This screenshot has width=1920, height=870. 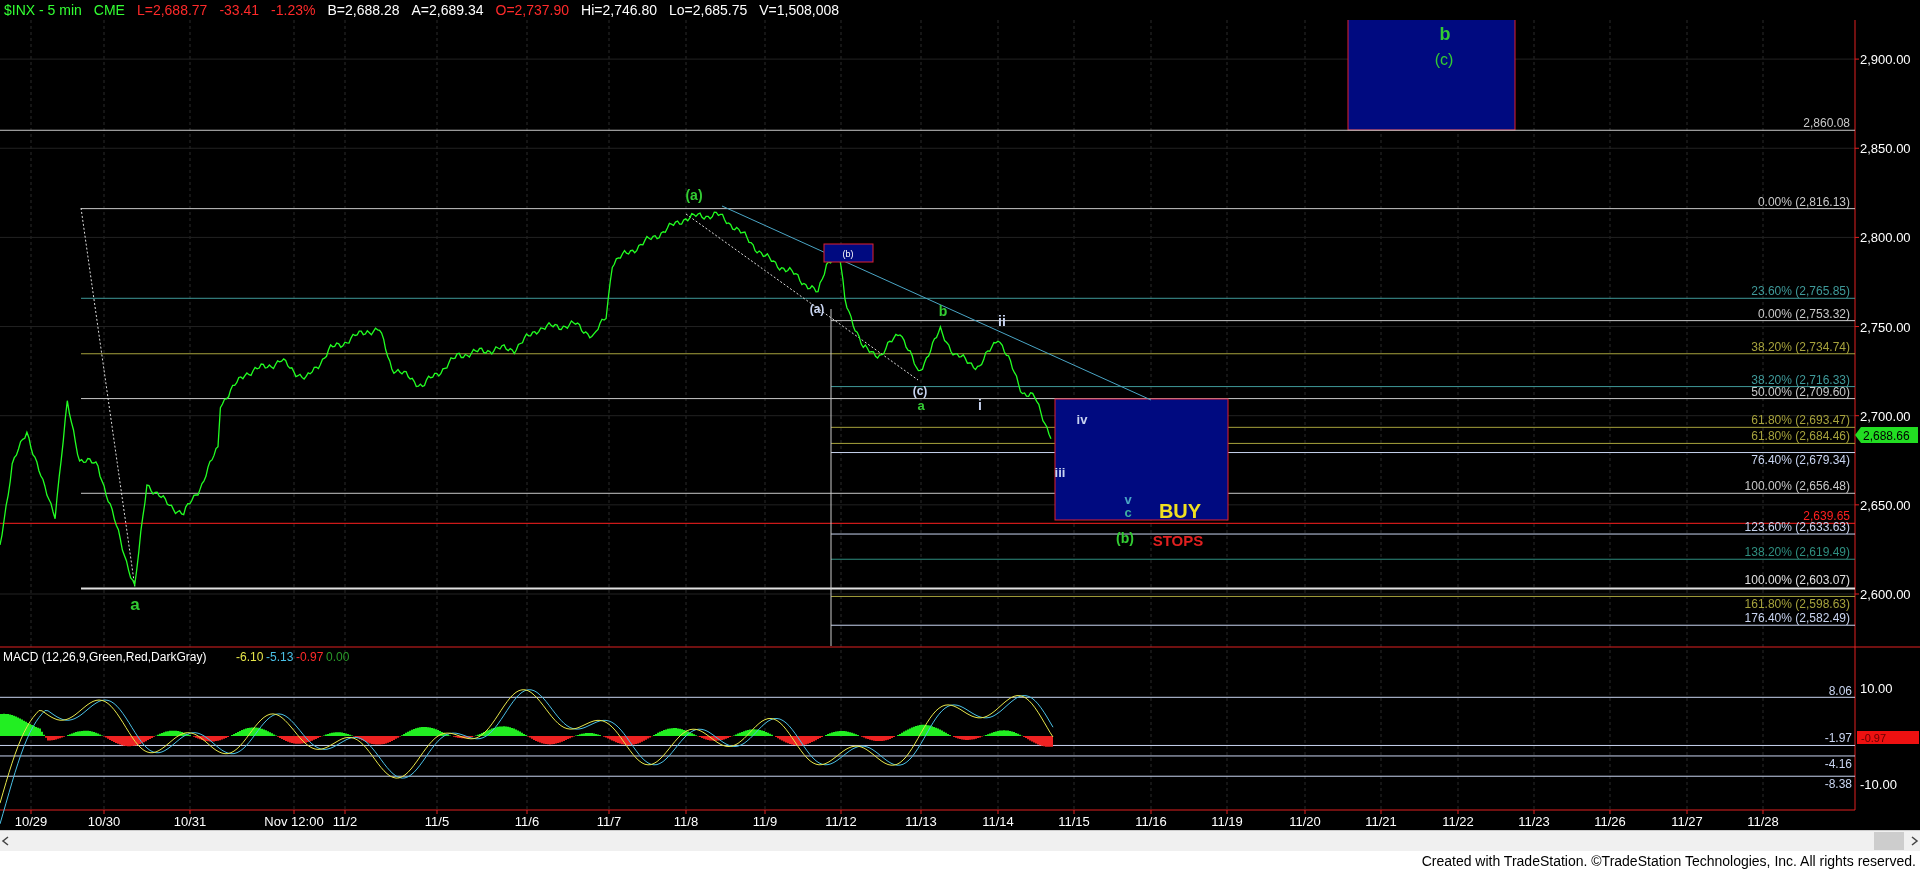 What do you see at coordinates (1885, 327) in the screenshot?
I see `axis-label: 2,750.00` at bounding box center [1885, 327].